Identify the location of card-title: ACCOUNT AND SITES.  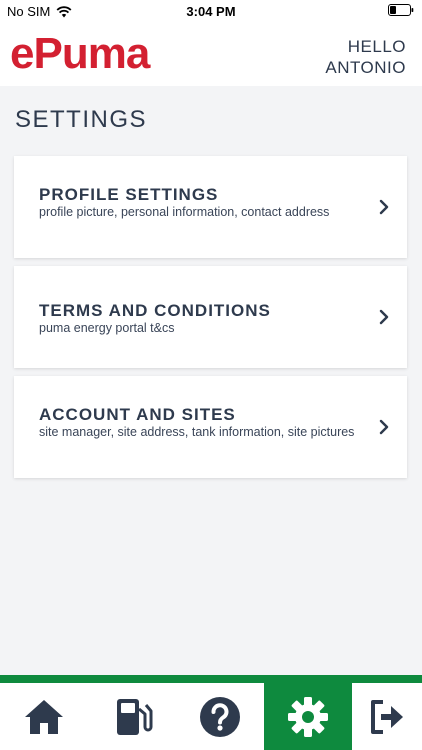
(137, 414).